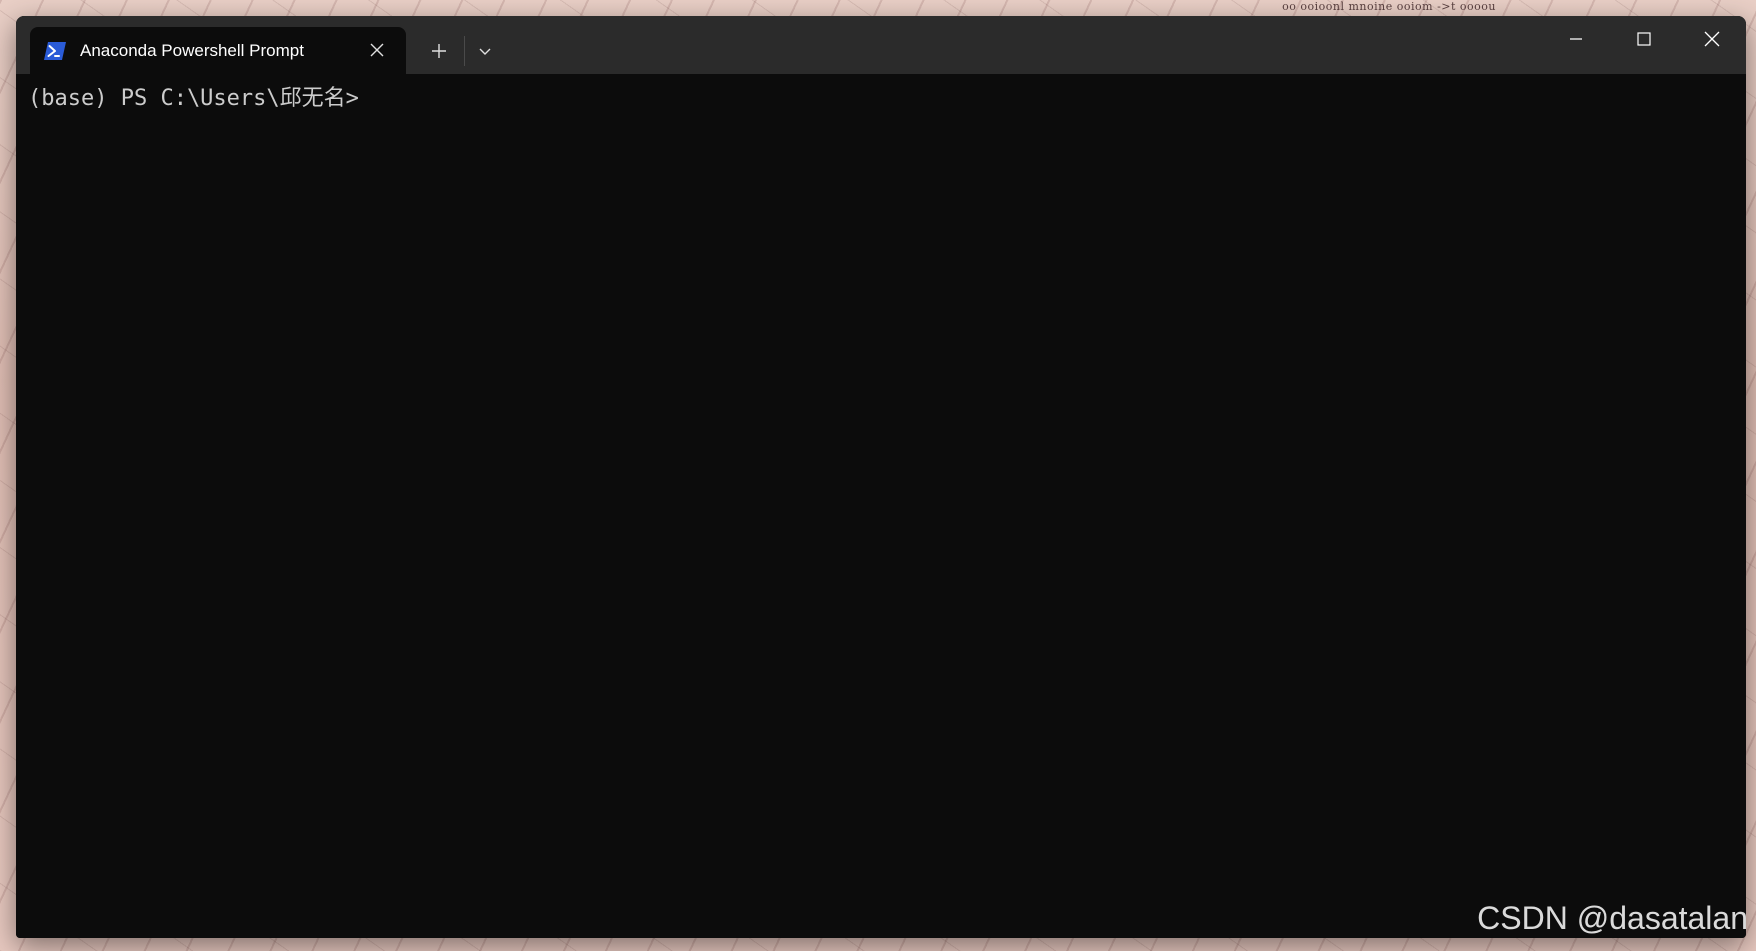  Describe the element at coordinates (55, 50) in the screenshot. I see `powershell-icon` at that location.